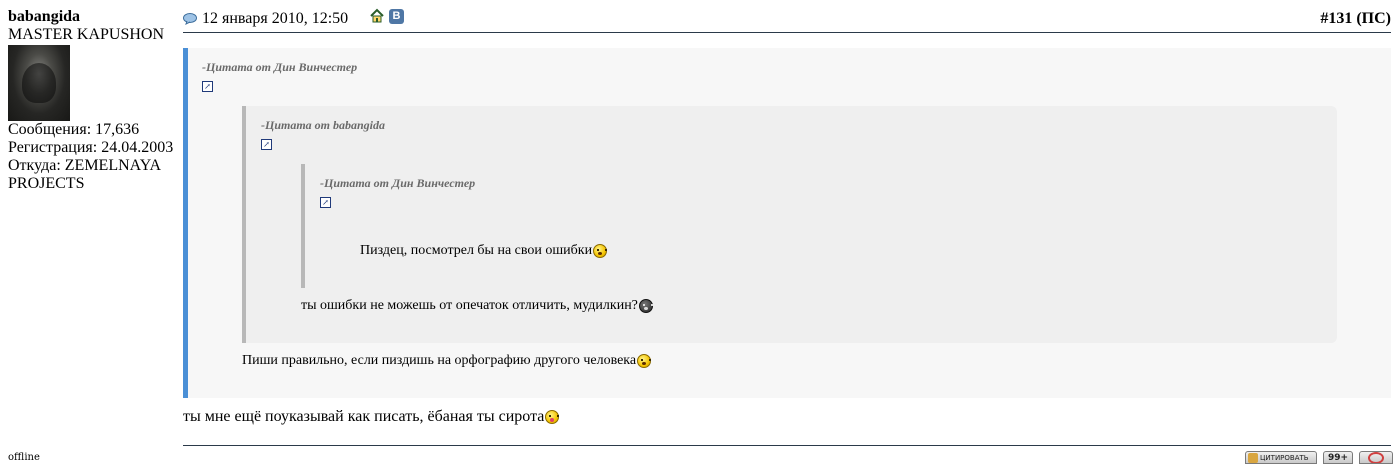 This screenshot has height=464, width=1400. I want to click on quote-inner-text-row: Пиздец, посмотрел бы на свои ошибки, so click(484, 251).